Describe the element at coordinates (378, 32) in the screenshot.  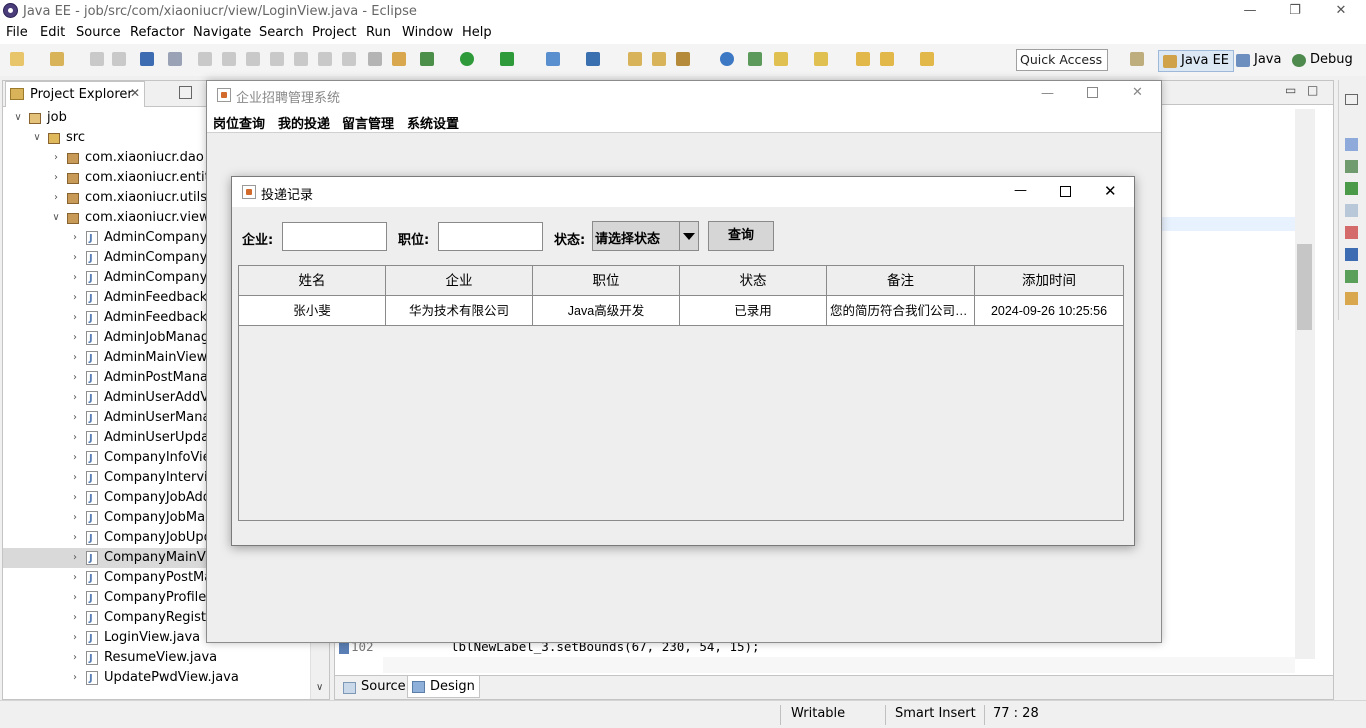
I see `menu-run: Run` at that location.